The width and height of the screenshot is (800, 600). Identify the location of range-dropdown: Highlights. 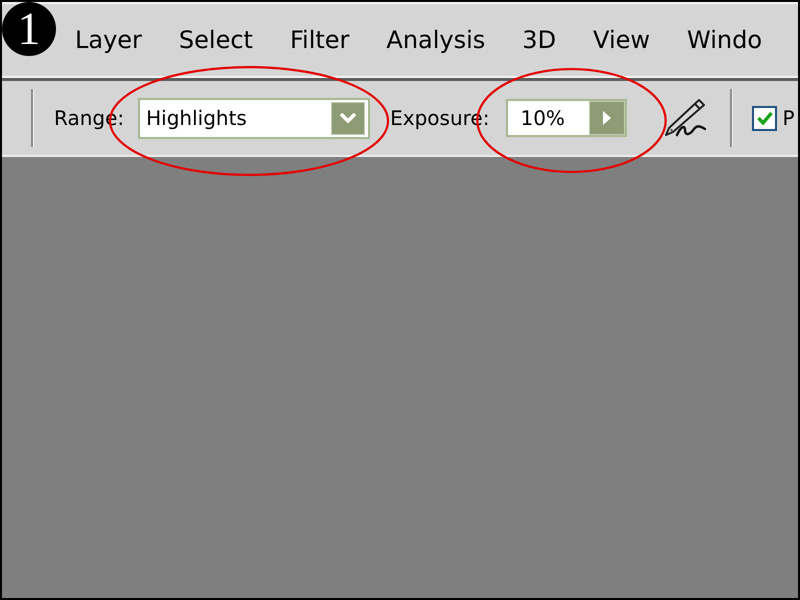
(254, 118).